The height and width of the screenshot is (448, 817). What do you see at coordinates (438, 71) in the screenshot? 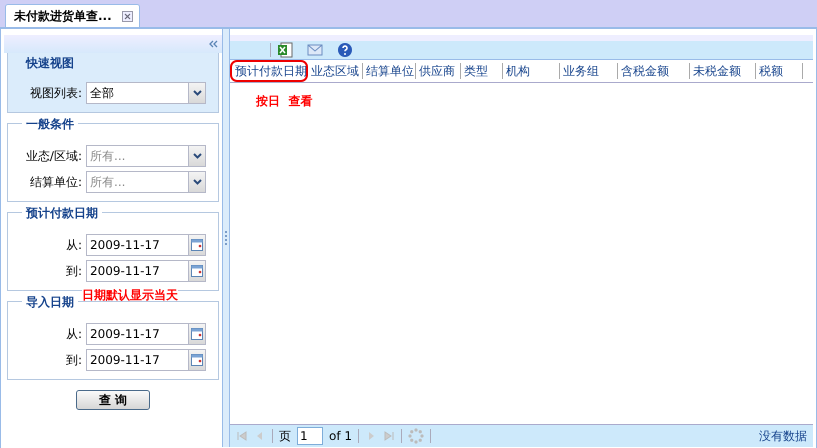
I see `column-header: 供应商` at bounding box center [438, 71].